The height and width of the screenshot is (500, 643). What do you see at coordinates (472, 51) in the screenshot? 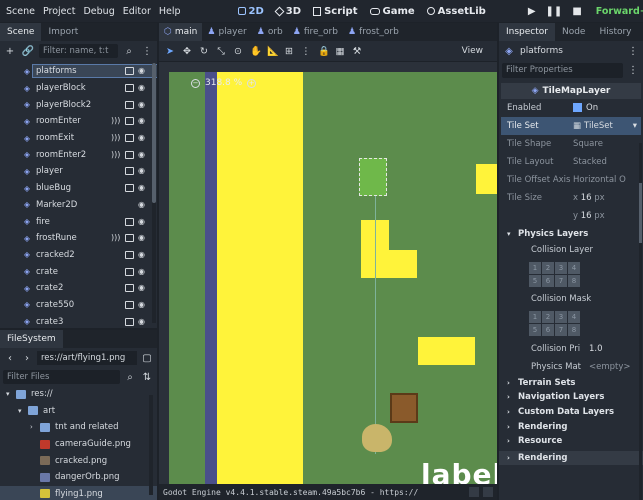
I see `view-menu: View` at bounding box center [472, 51].